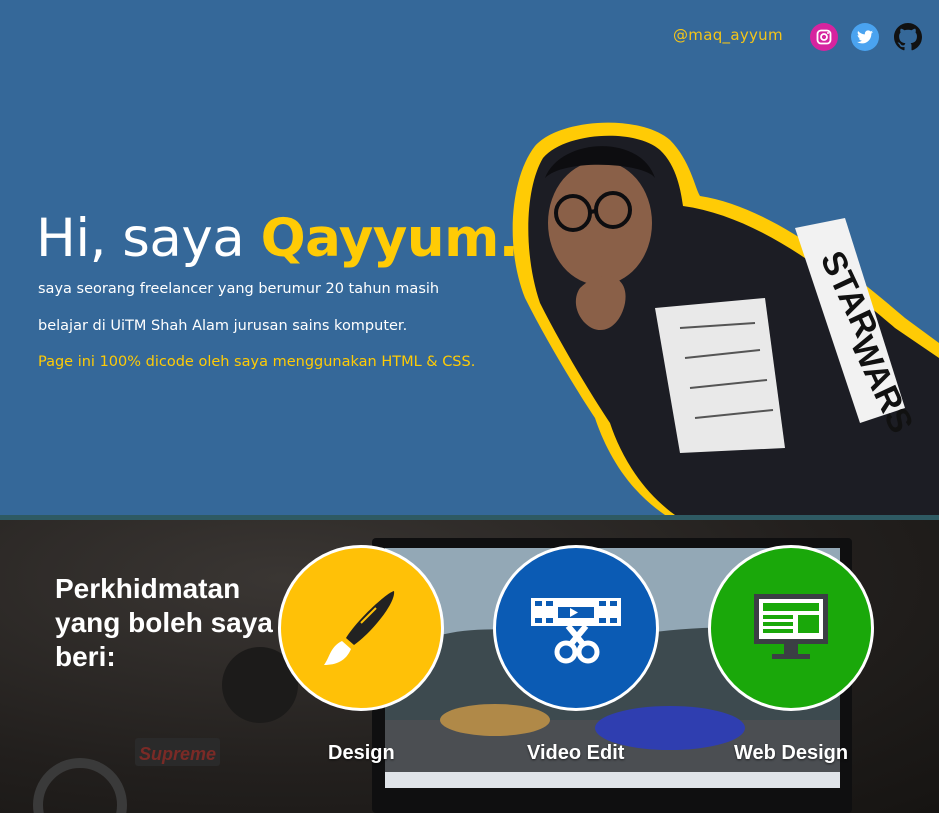 The width and height of the screenshot is (939, 813). Describe the element at coordinates (389, 238) in the screenshot. I see `name-text: Qayyum.` at that location.